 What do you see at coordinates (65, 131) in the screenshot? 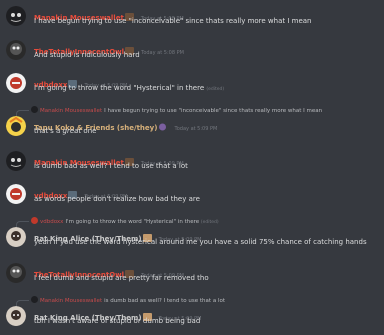
I see `message-text: that's a great one` at bounding box center [65, 131].